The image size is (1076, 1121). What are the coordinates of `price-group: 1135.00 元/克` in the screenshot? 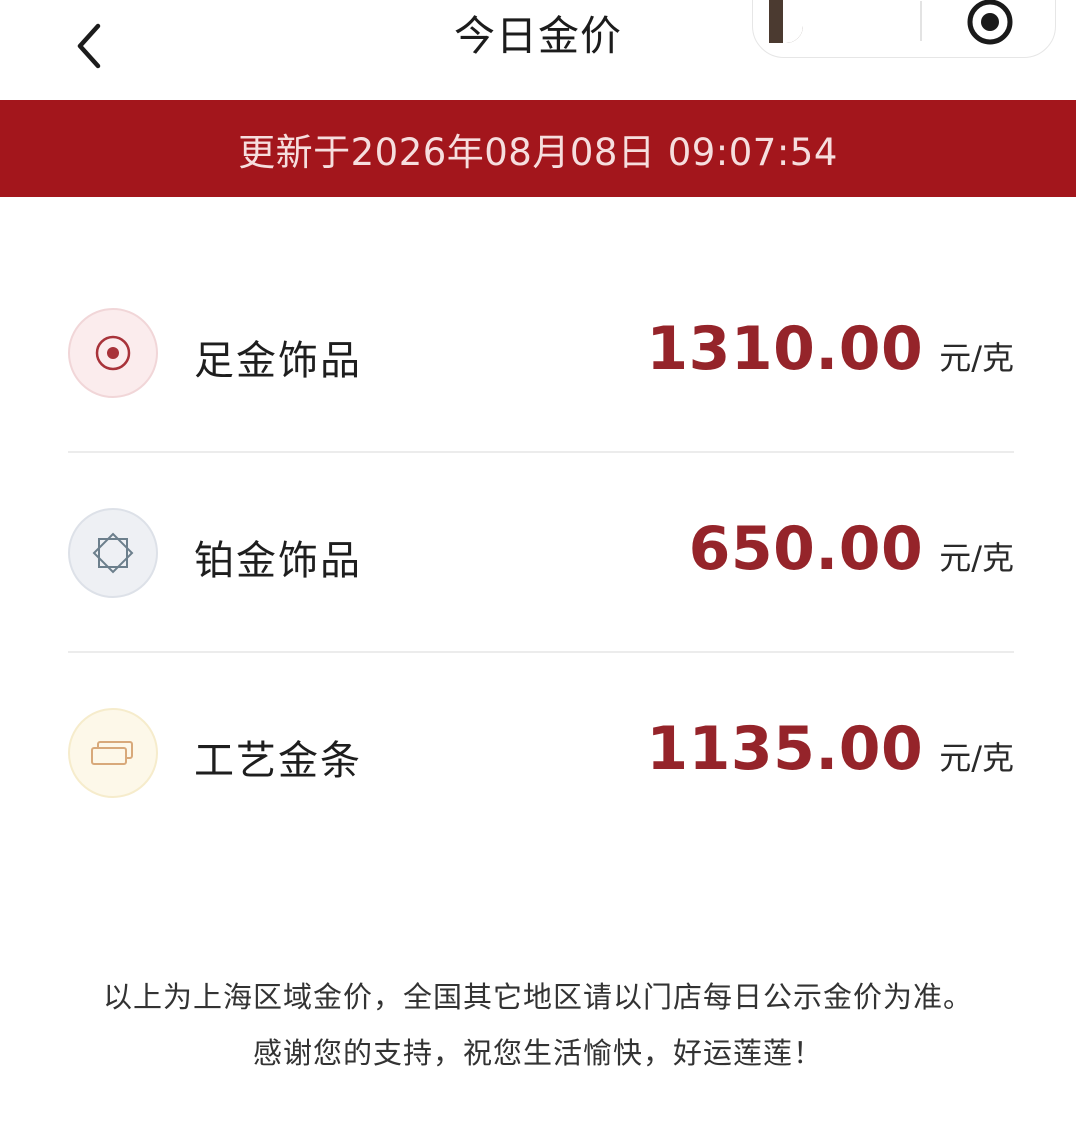 It's located at (830, 749).